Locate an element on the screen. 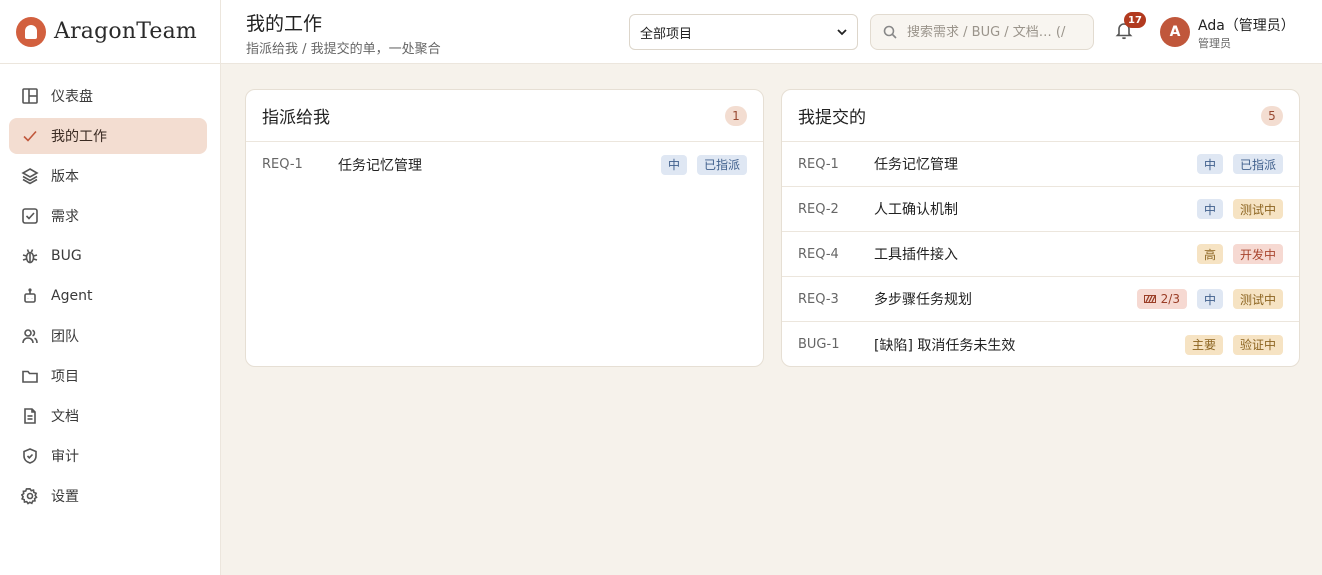 The width and height of the screenshot is (1322, 575). sidebar-item-projects: 项目 is located at coordinates (108, 376).